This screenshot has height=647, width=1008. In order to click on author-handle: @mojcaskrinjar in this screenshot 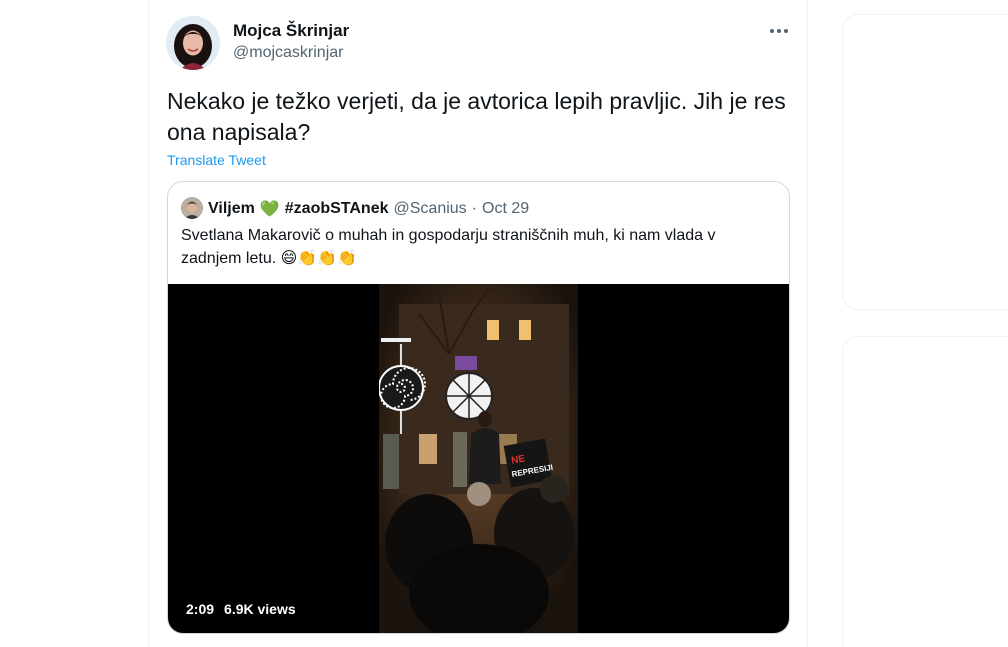, I will do `click(288, 53)`.